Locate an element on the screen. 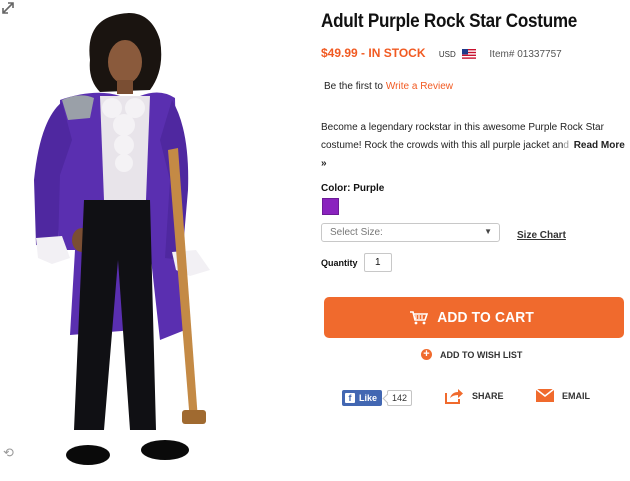 The image size is (630, 481). add-to-wishlist-button: + ADD TO WISH LIST is located at coordinates (471, 354).